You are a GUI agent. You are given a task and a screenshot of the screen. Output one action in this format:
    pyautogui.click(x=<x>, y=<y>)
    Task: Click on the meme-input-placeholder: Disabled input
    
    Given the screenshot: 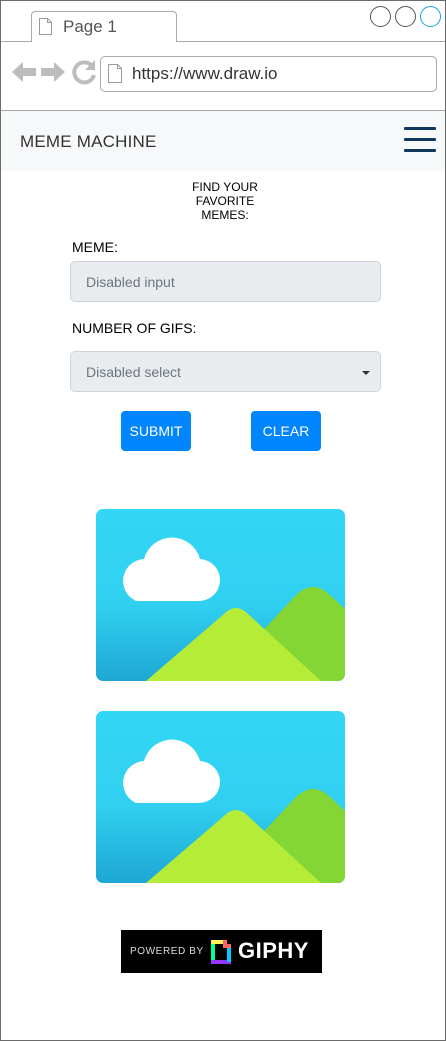 What is the action you would take?
    pyautogui.click(x=130, y=281)
    